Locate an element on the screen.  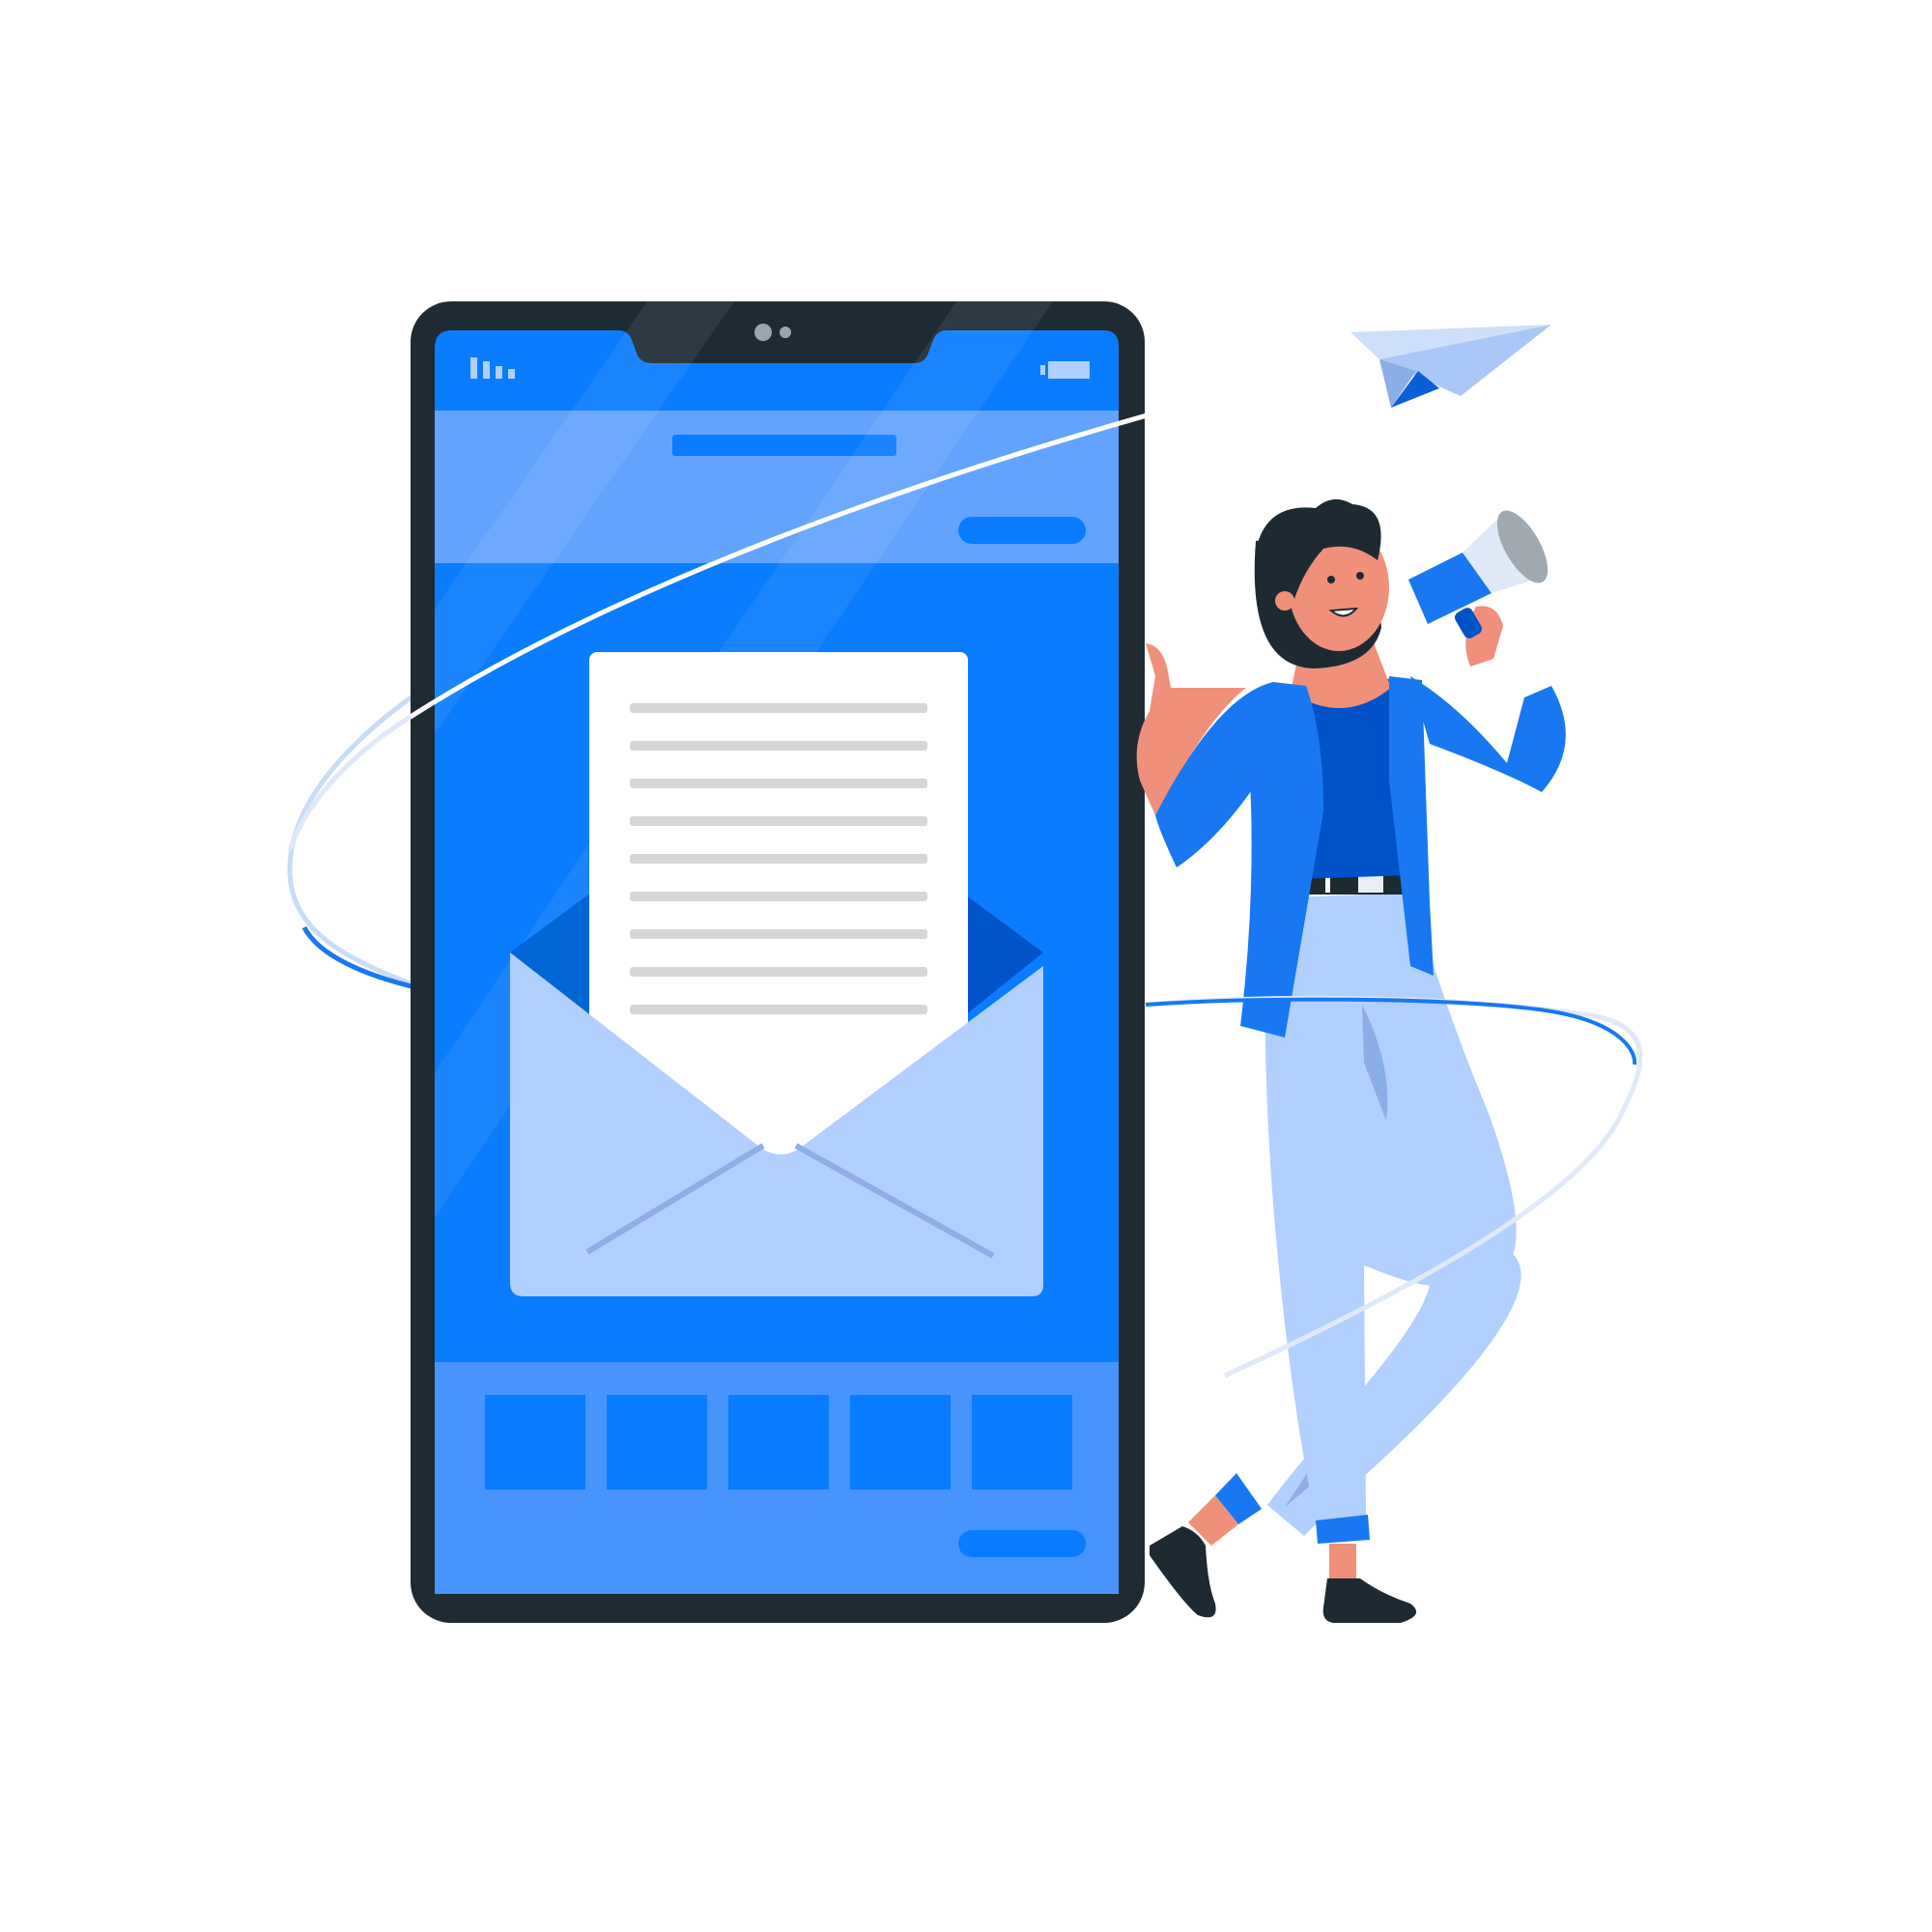
front-ankle is located at coordinates (1342, 1561).